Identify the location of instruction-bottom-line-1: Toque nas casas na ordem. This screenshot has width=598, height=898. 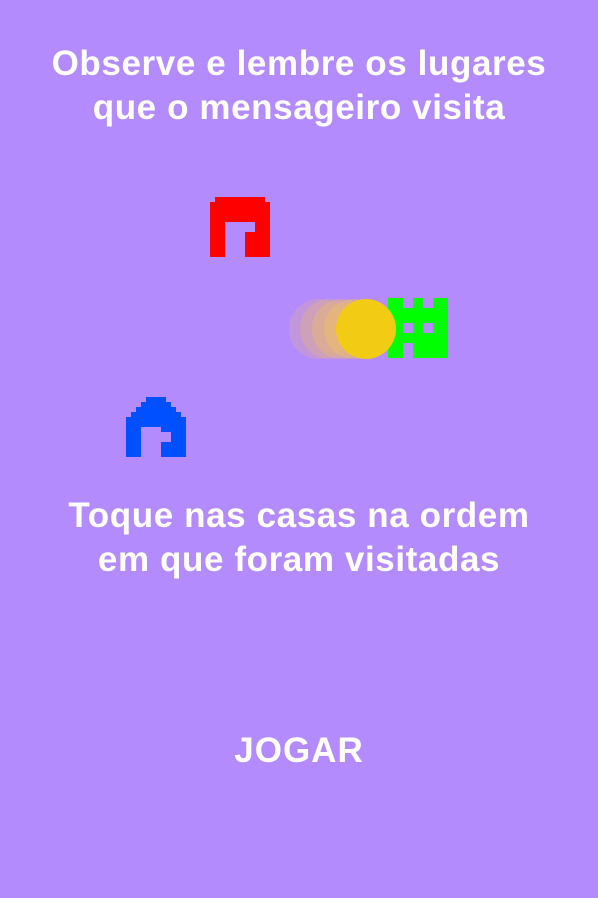
(299, 515).